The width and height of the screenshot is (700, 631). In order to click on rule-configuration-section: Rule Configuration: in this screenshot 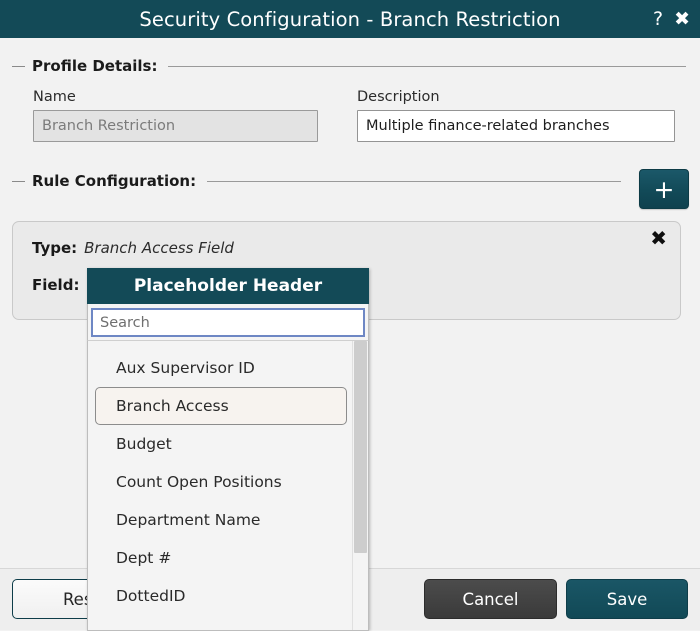, I will do `click(317, 181)`.